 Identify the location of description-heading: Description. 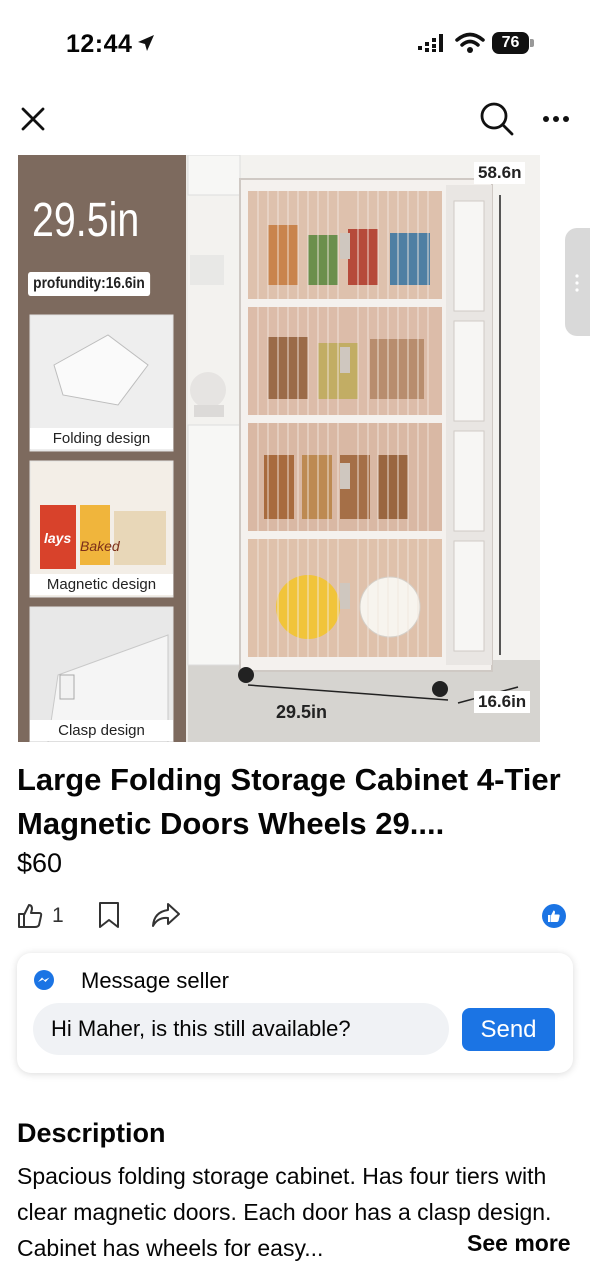
(91, 1133).